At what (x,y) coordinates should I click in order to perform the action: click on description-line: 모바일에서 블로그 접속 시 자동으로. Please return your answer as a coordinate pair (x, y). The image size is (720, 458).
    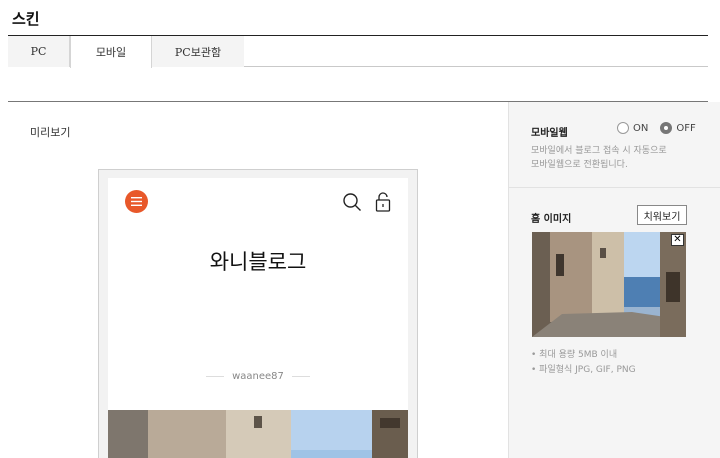
    Looking at the image, I should click on (599, 151).